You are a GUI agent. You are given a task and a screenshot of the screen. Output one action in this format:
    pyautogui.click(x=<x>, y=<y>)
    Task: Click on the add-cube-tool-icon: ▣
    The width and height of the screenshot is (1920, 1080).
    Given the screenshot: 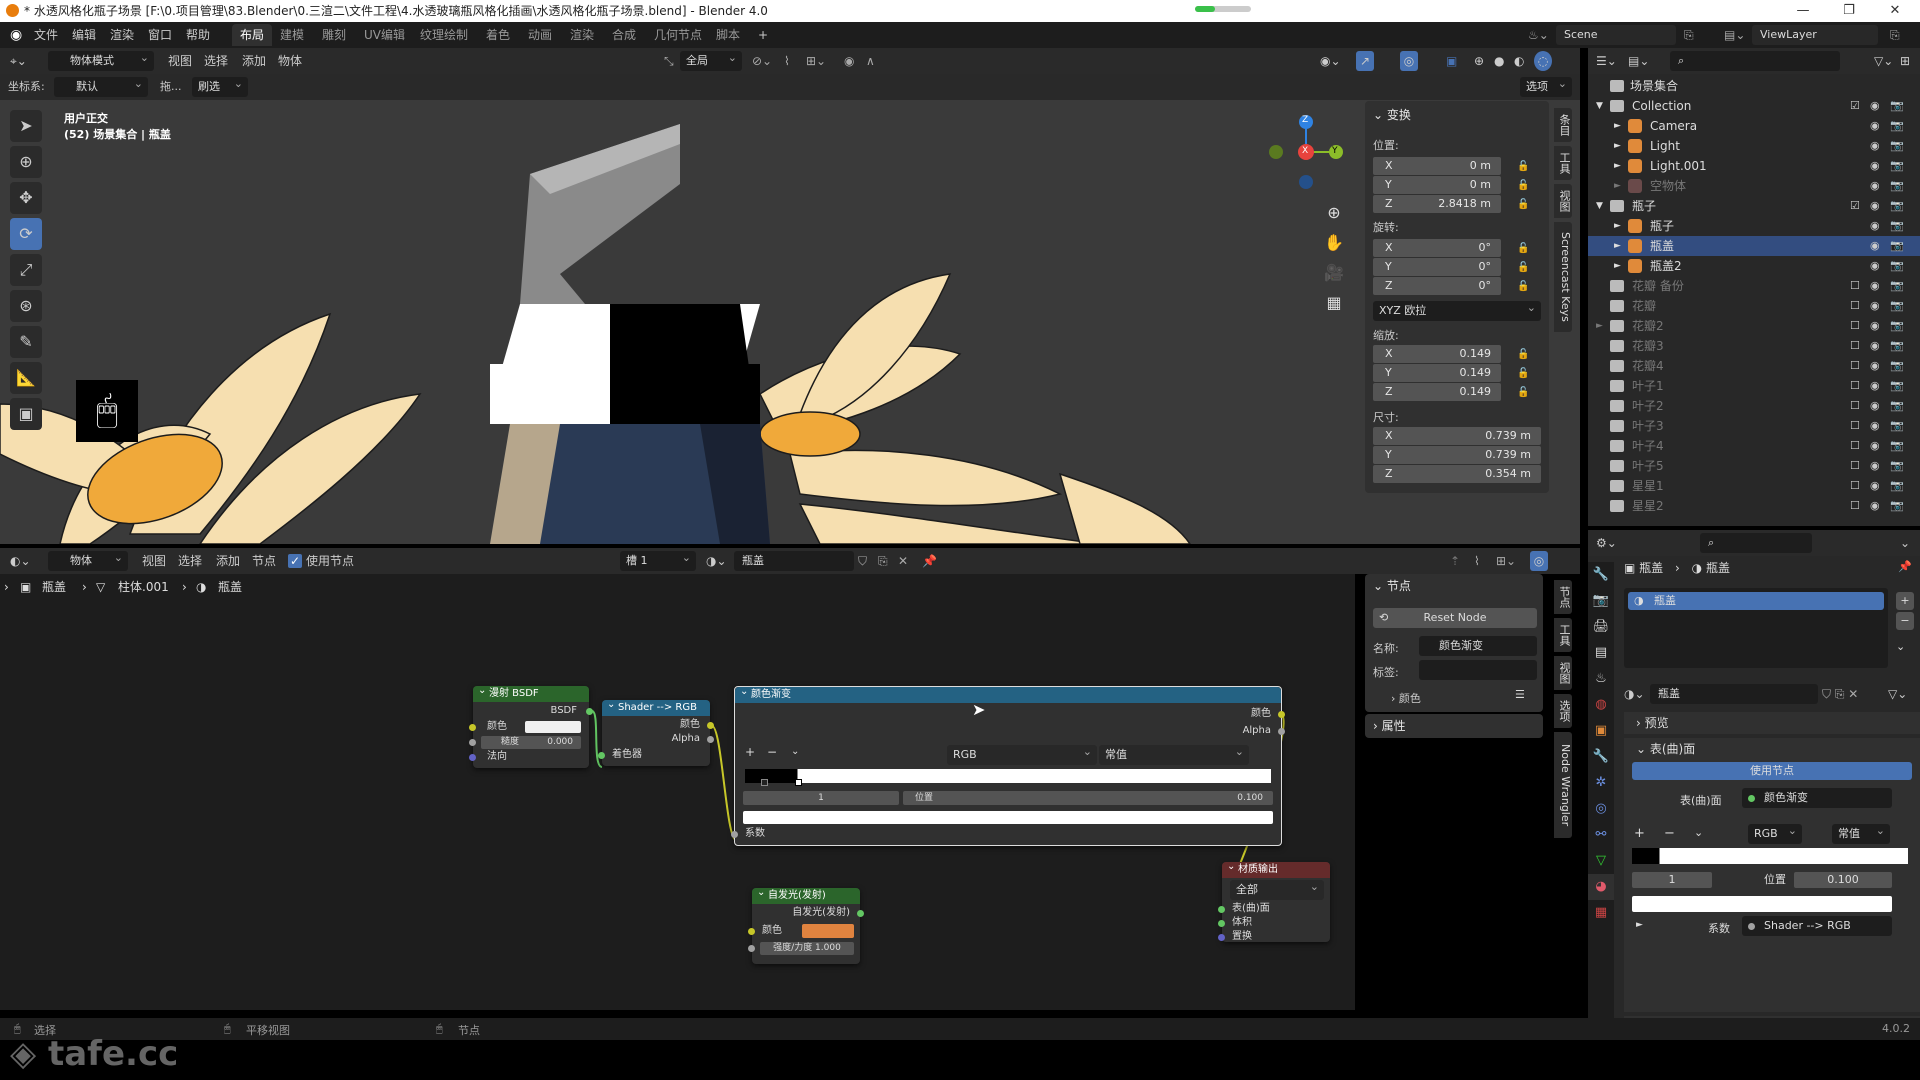 What is the action you would take?
    pyautogui.click(x=26, y=414)
    